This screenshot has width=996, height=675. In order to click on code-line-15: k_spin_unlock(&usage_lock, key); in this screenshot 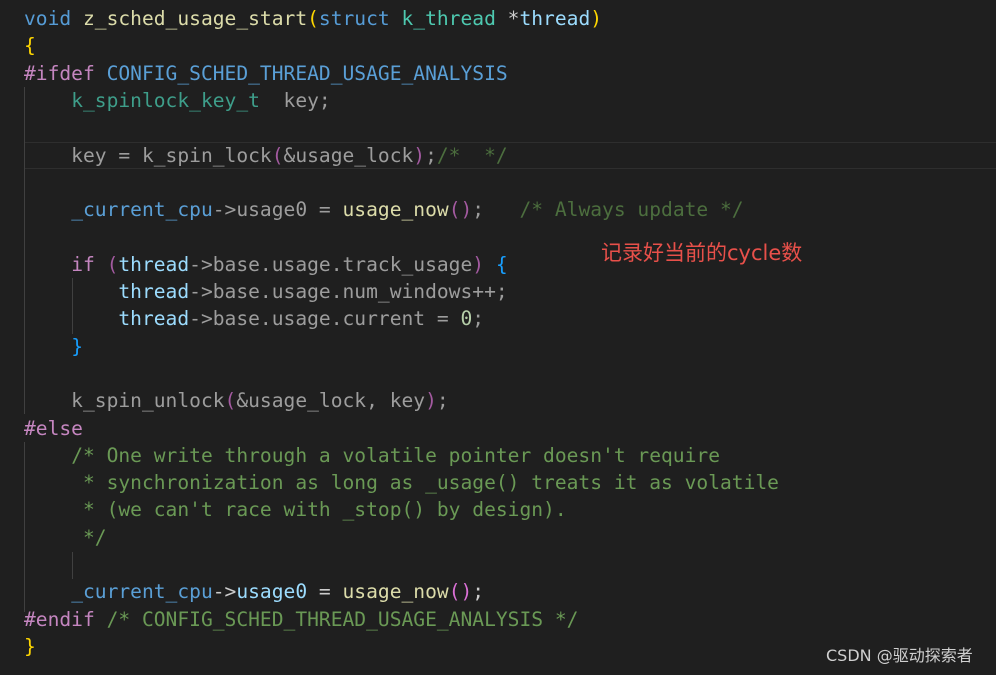, I will do `click(236, 400)`.